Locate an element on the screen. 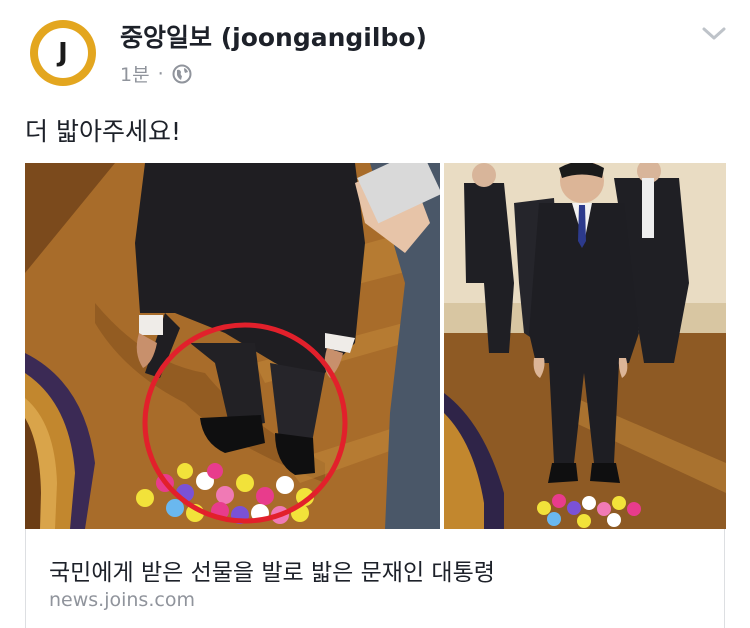 The image size is (750, 628). page-name-link: 중앙일보 (joongangilbo) is located at coordinates (273, 36).